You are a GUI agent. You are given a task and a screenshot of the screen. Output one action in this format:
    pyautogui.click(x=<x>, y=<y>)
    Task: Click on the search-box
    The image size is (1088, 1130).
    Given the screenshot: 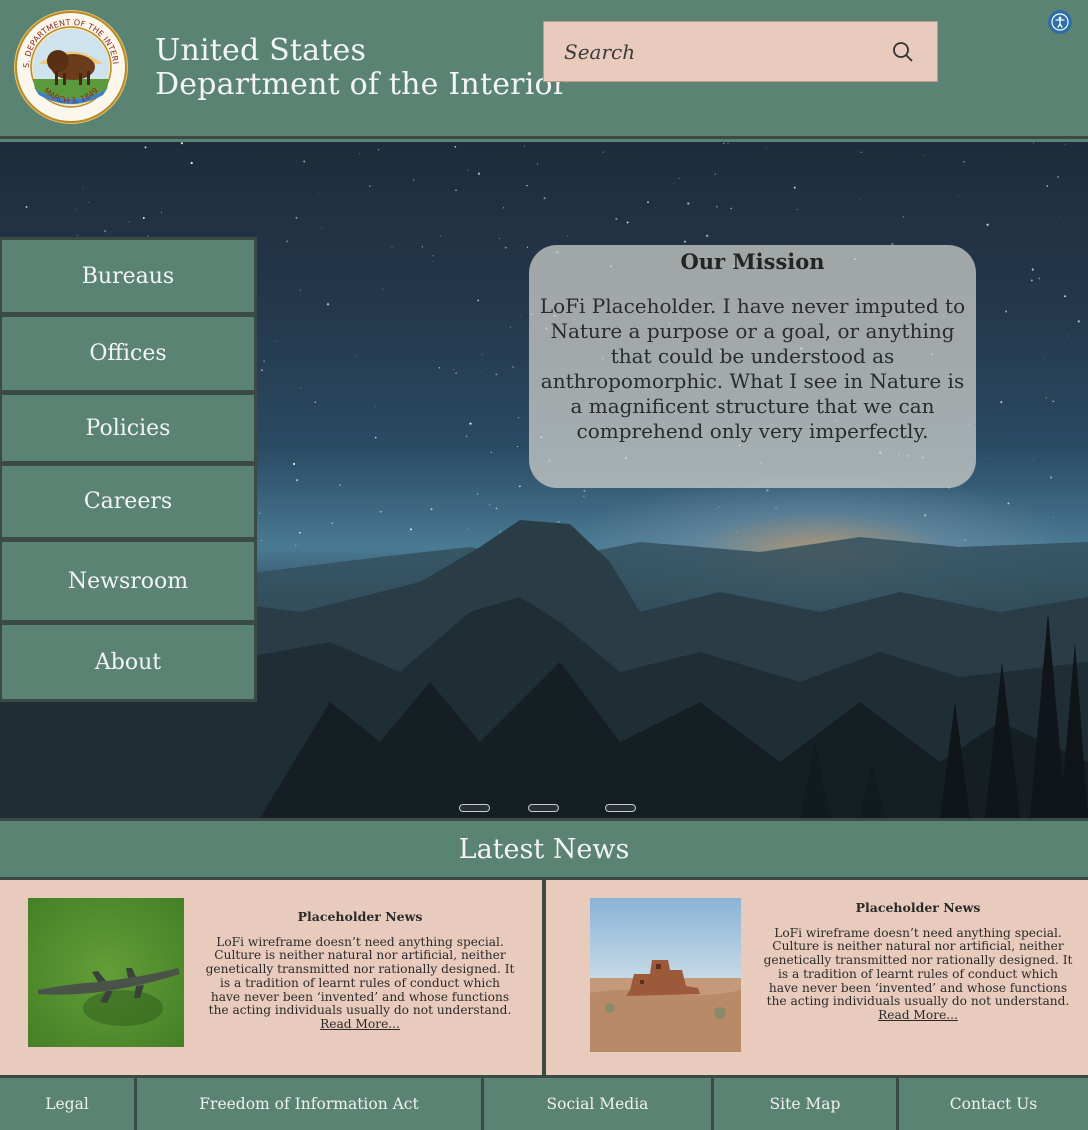 What is the action you would take?
    pyautogui.click(x=740, y=51)
    